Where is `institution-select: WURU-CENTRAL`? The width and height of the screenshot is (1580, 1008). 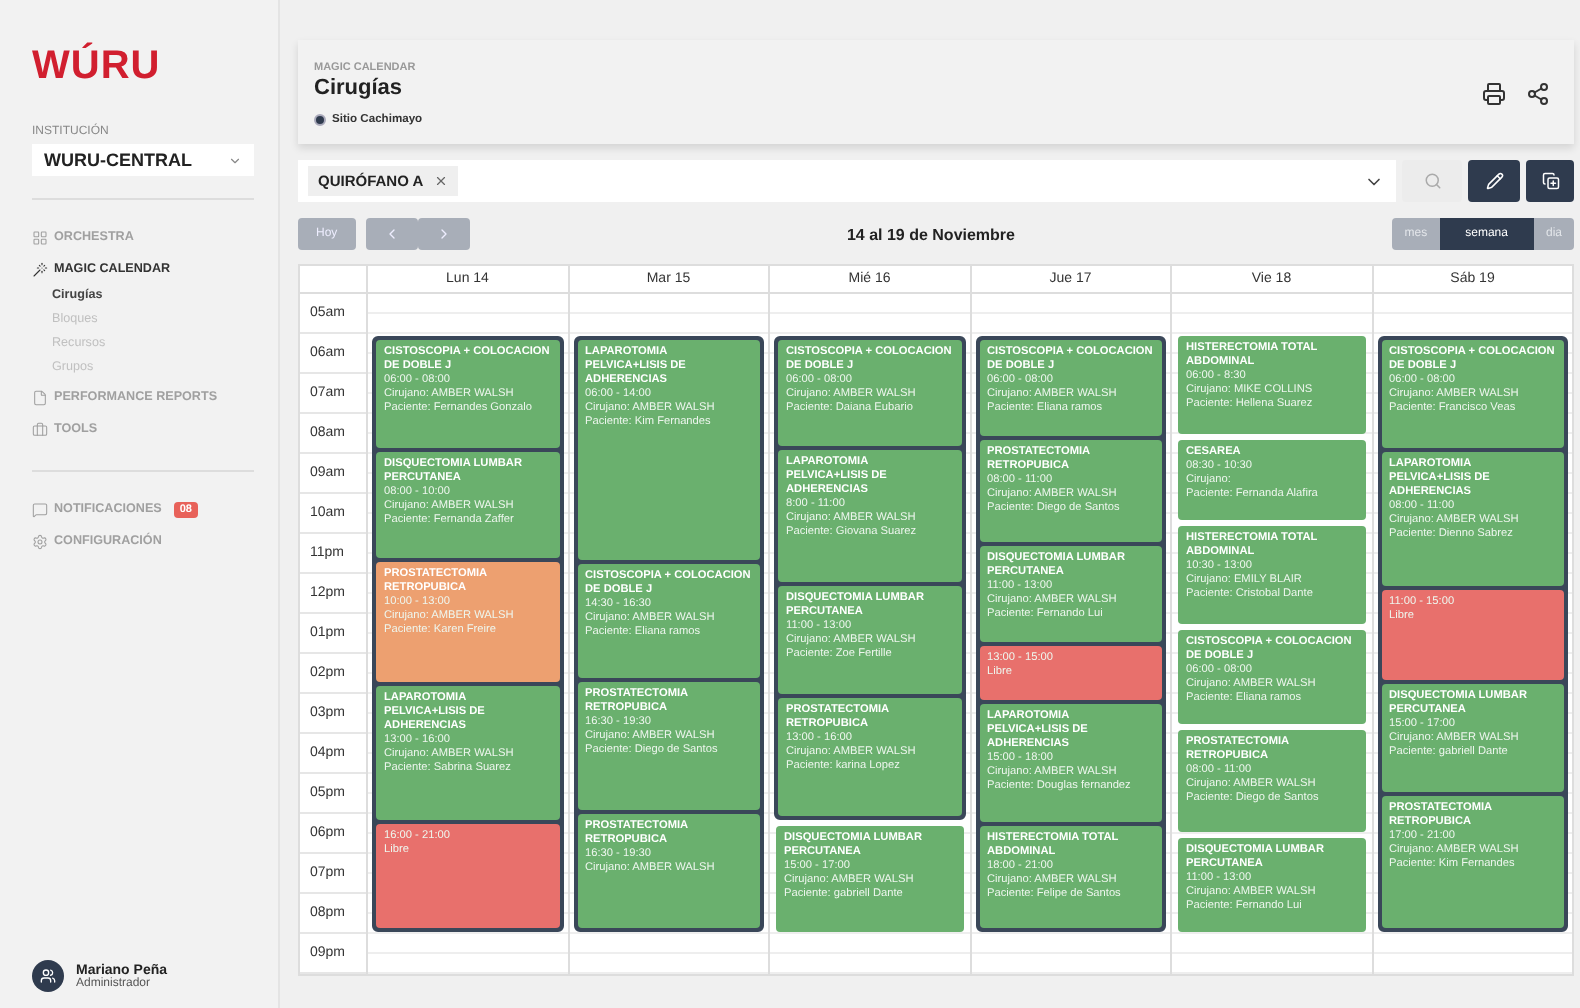 institution-select: WURU-CENTRAL is located at coordinates (143, 160).